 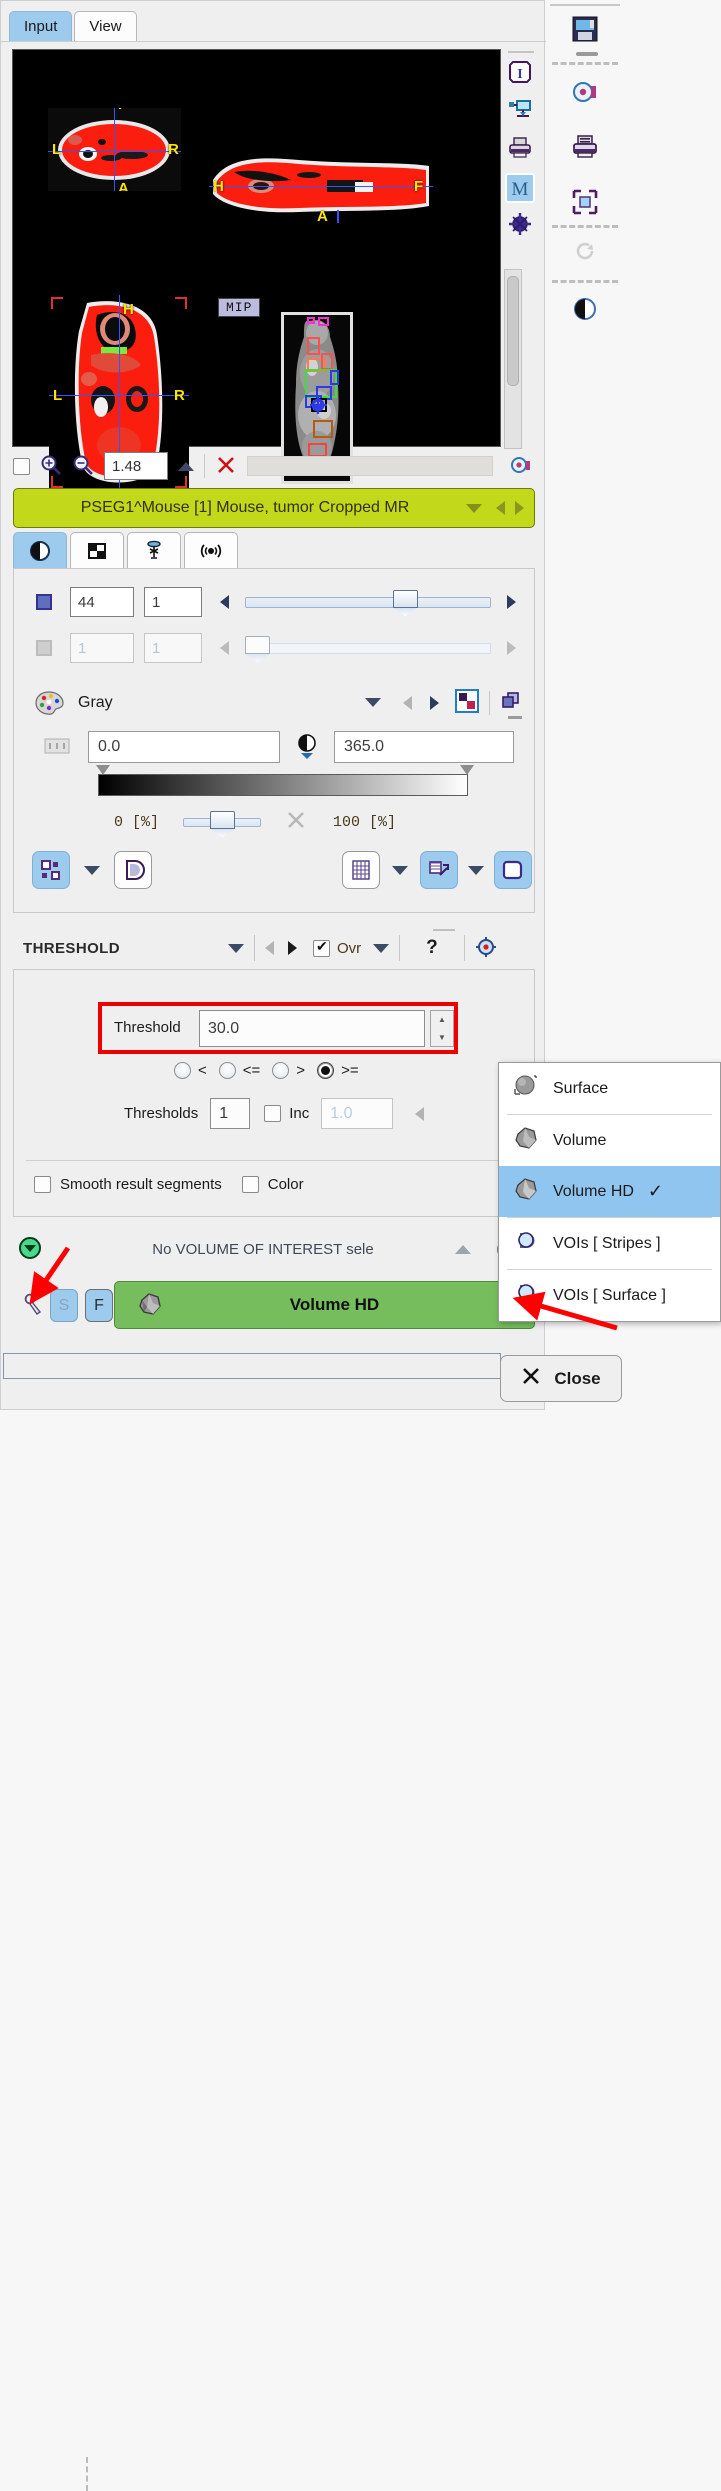 What do you see at coordinates (609, 1295) in the screenshot?
I see `menu-item-vois-surface: VOIs [ Surface ]` at bounding box center [609, 1295].